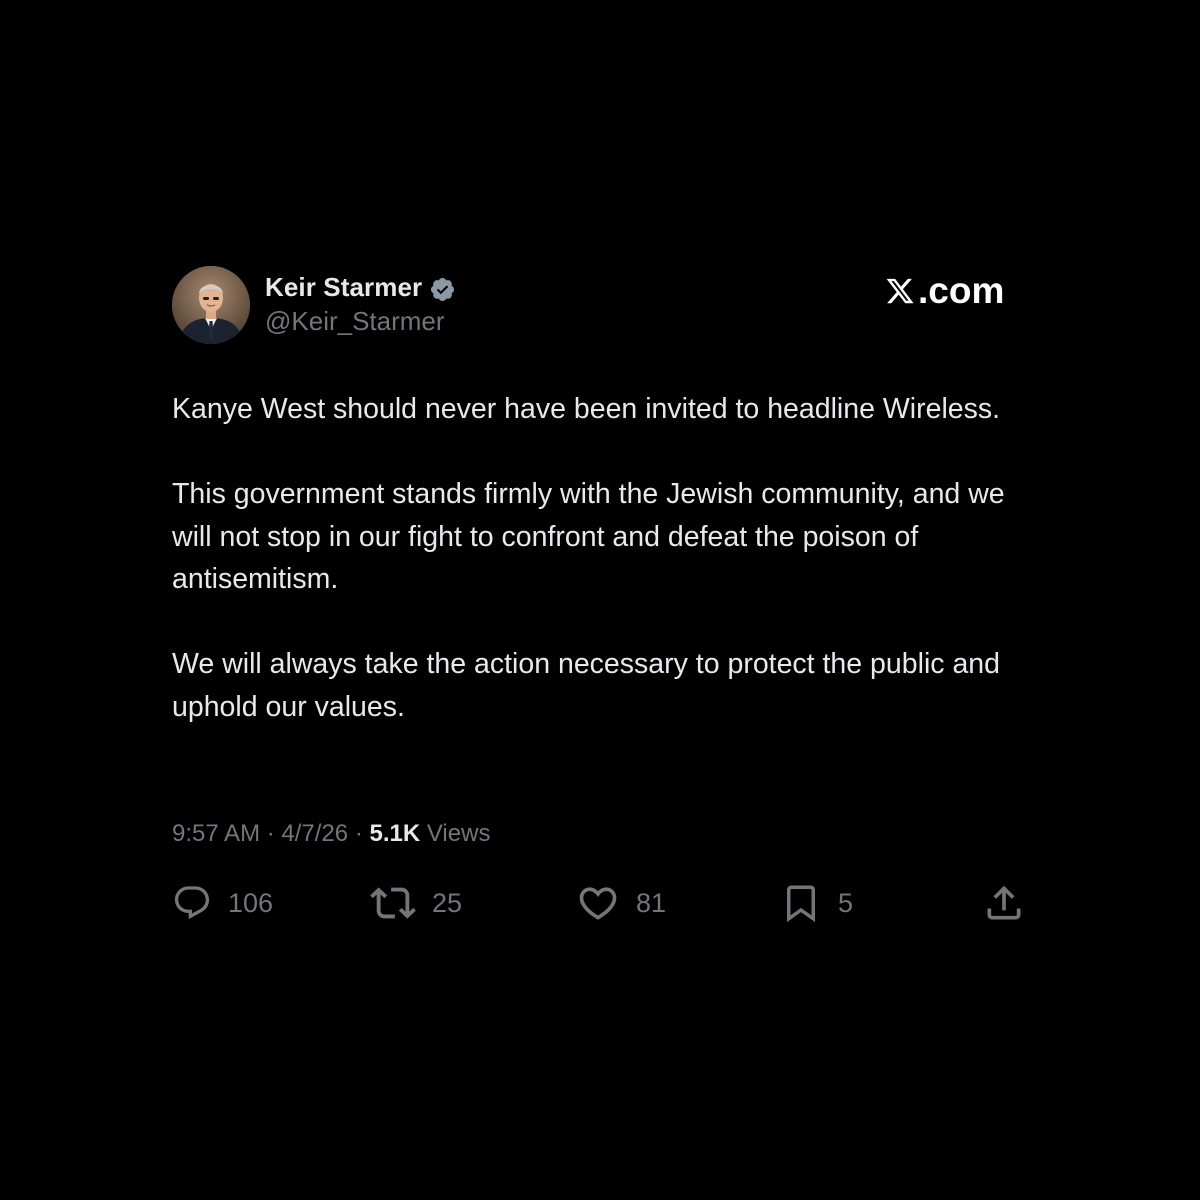  I want to click on like-button: 81, so click(621, 903).